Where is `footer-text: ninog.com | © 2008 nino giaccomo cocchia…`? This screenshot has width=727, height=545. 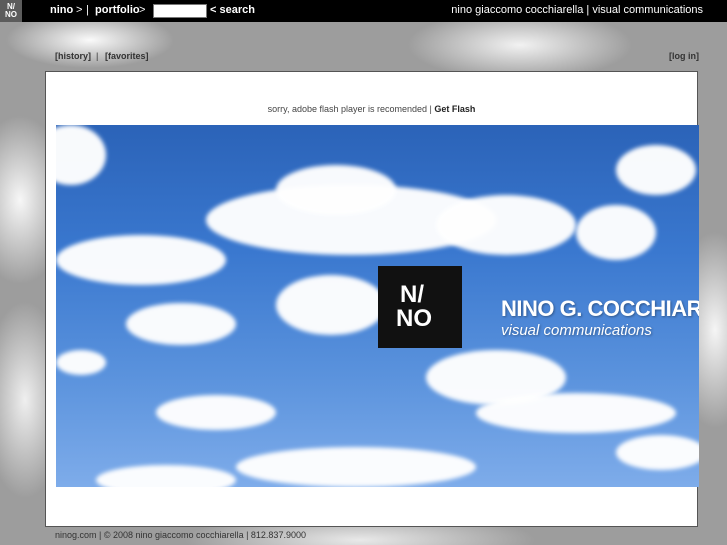 footer-text: ninog.com | © 2008 nino giaccomo cocchia… is located at coordinates (180, 535).